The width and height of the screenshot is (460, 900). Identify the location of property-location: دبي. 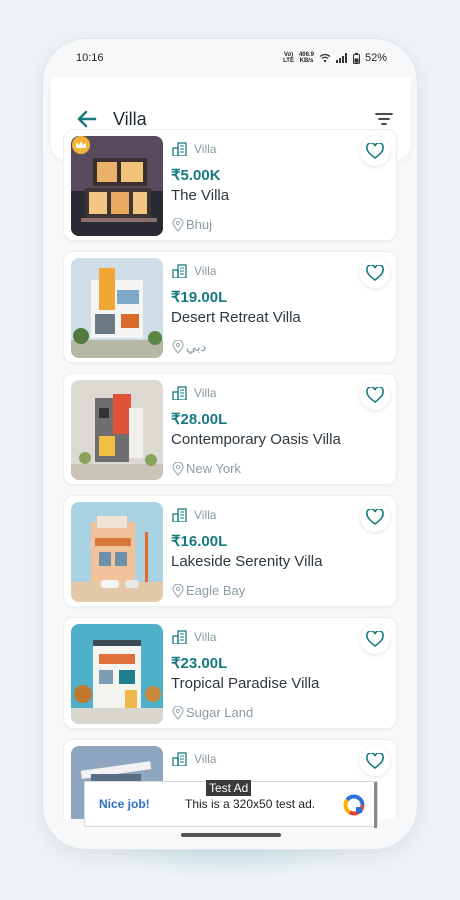
(189, 347).